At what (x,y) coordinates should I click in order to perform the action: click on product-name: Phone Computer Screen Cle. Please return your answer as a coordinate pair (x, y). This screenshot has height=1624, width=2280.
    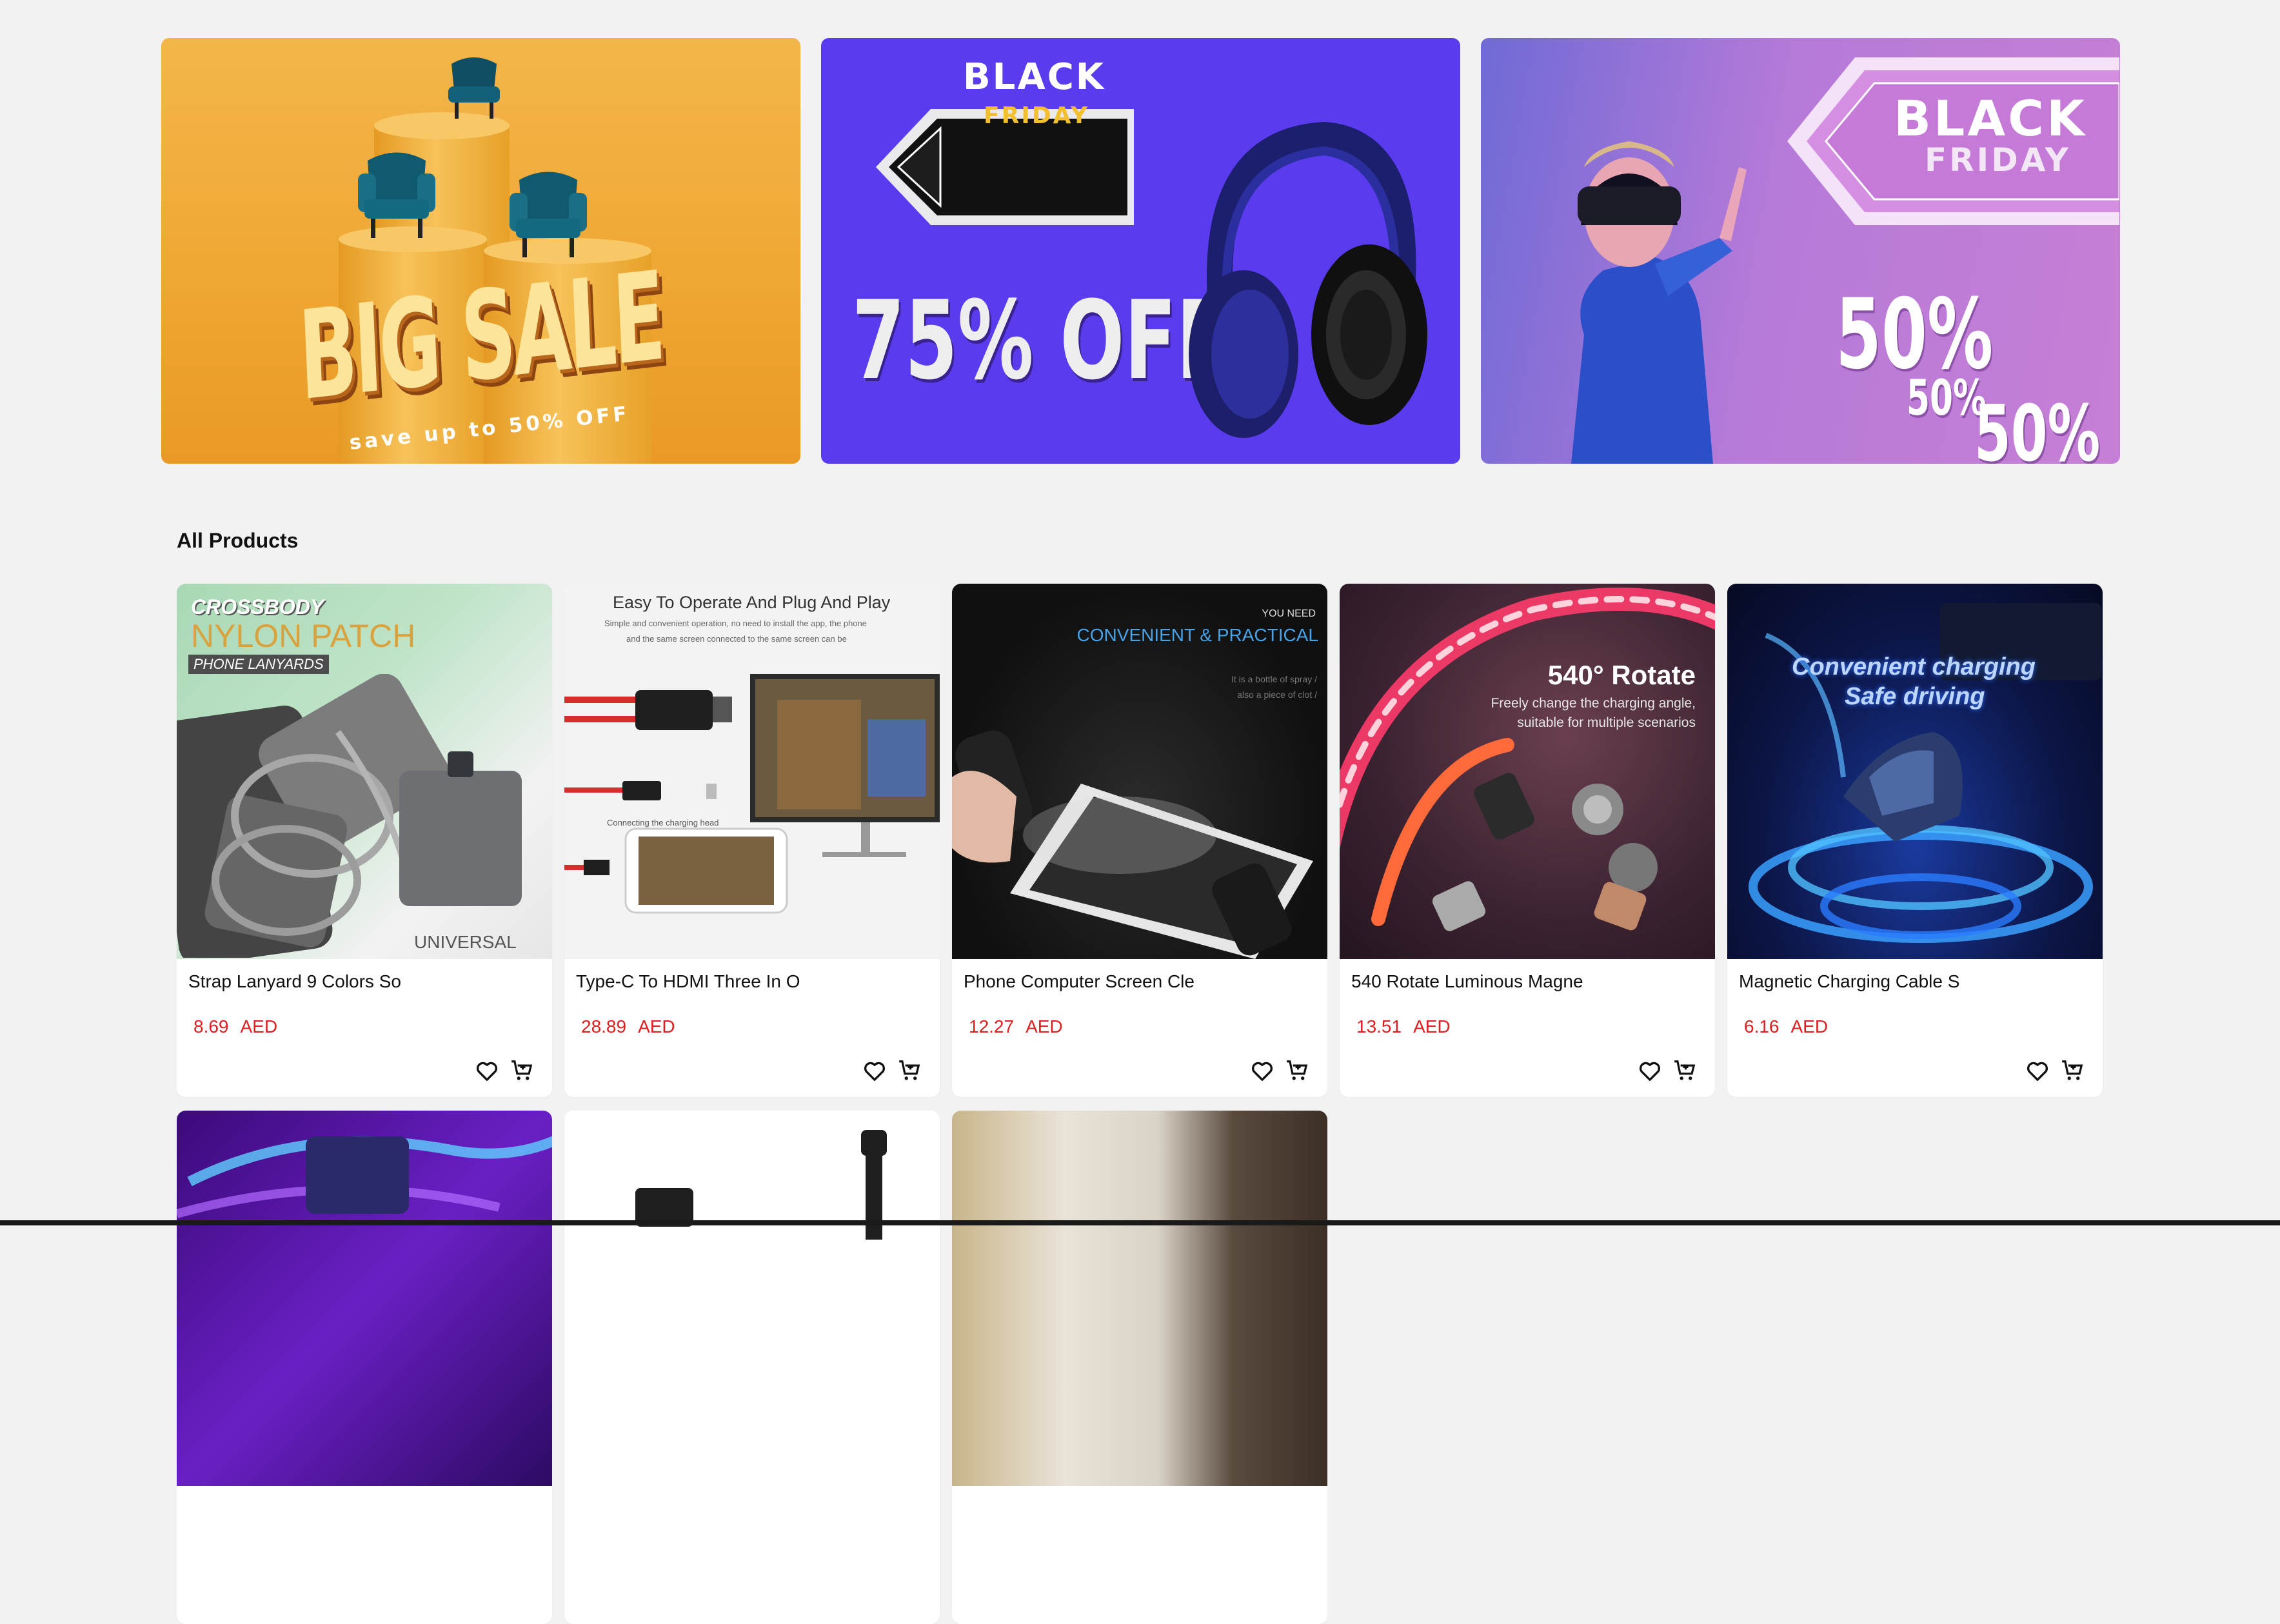
    Looking at the image, I should click on (1079, 981).